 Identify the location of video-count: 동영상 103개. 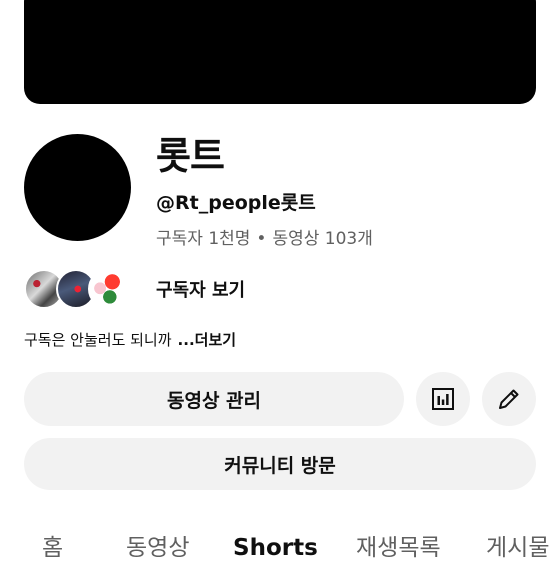
(322, 239).